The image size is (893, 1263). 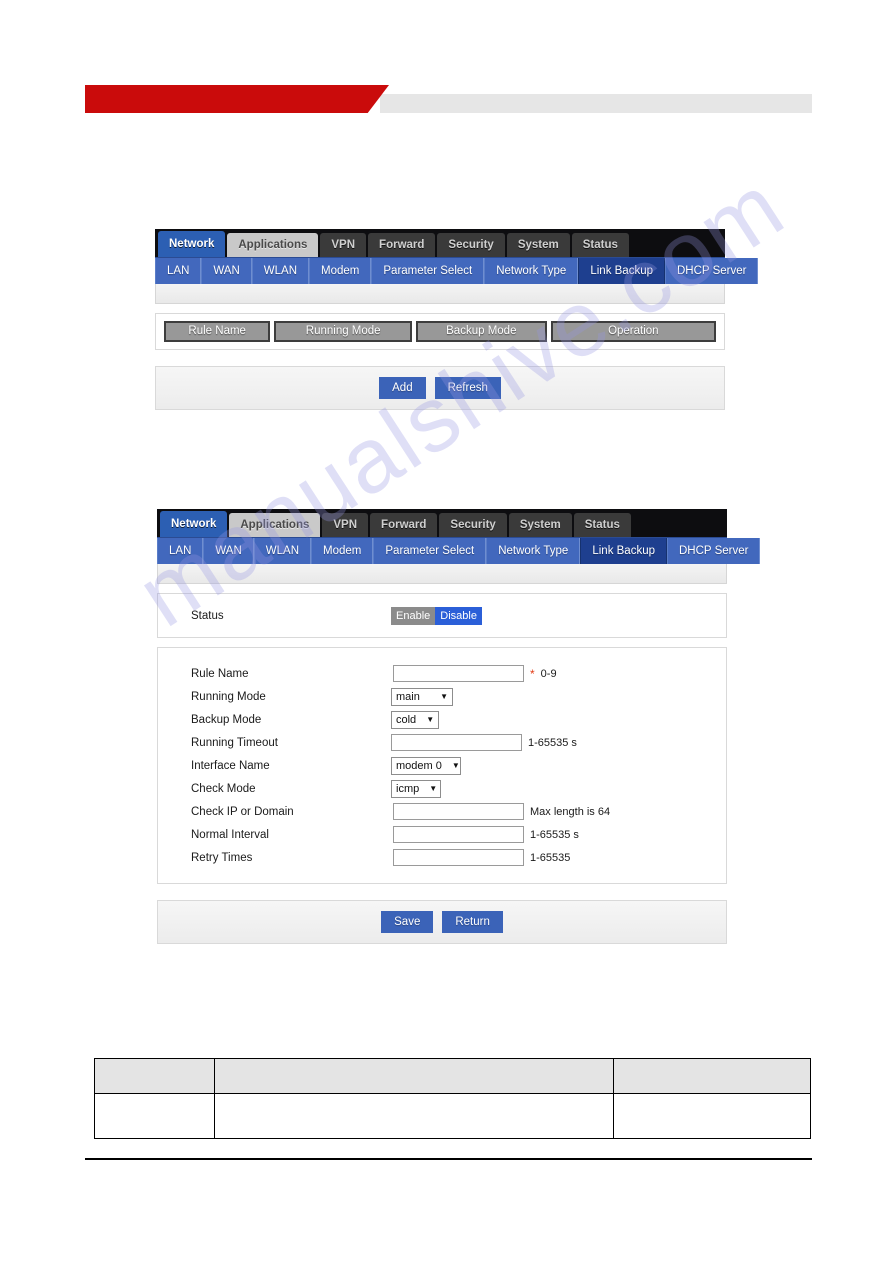 I want to click on running-mode-value: main, so click(x=408, y=696).